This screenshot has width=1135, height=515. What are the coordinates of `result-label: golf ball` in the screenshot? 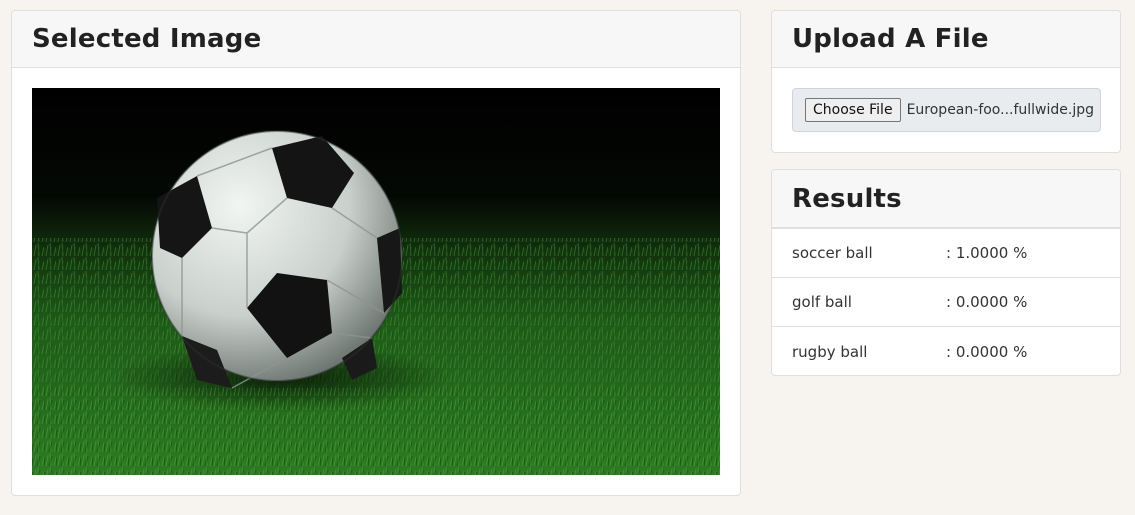 It's located at (822, 302).